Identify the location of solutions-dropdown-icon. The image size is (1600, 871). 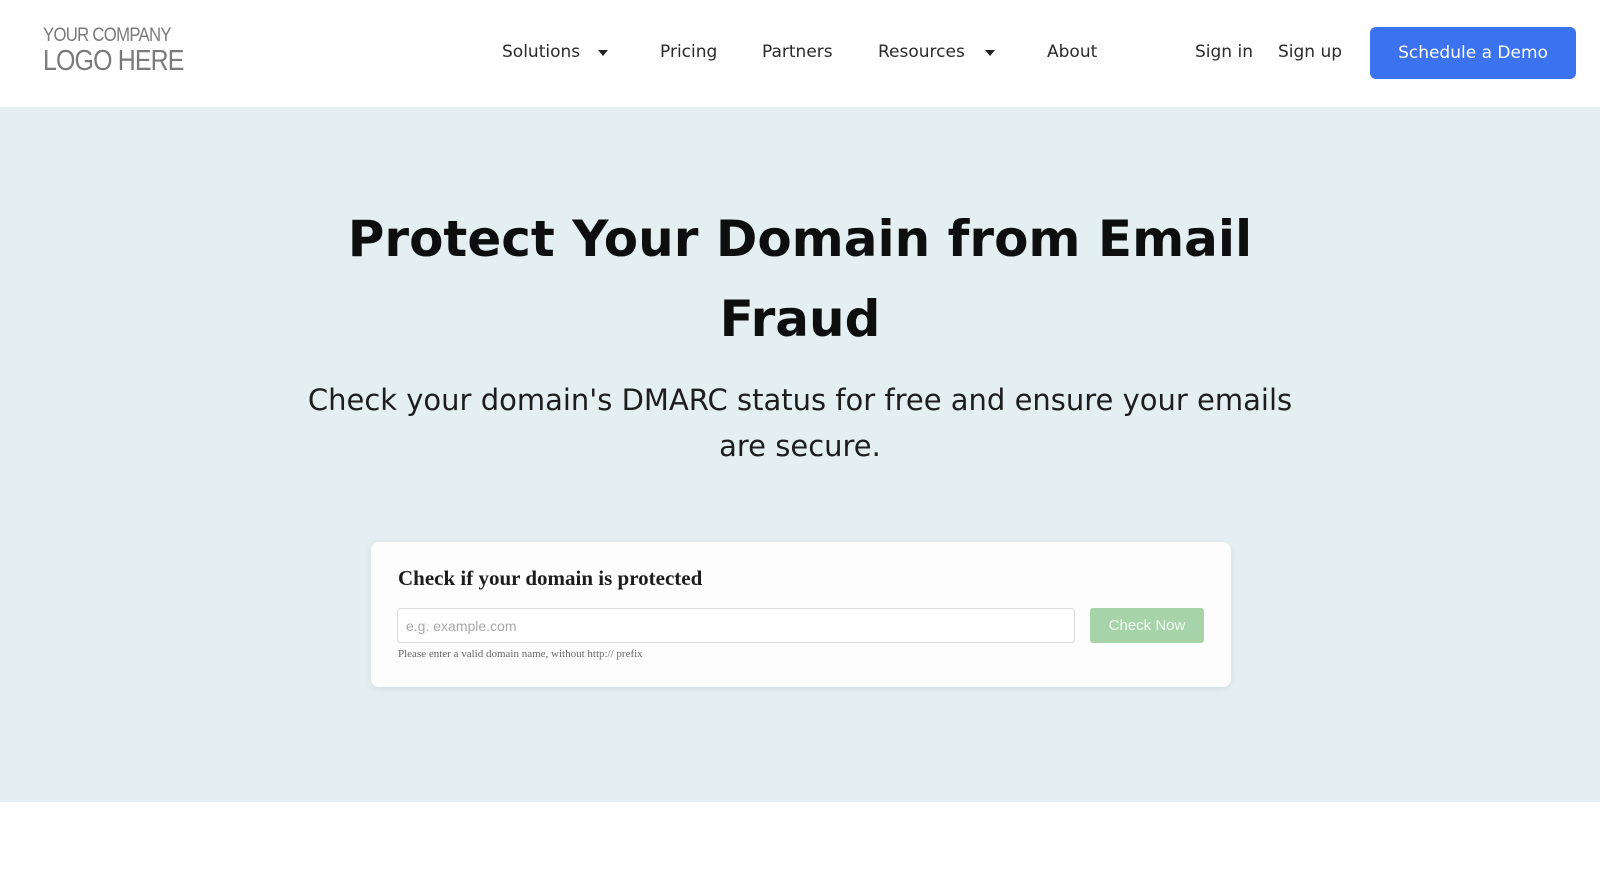
(603, 53).